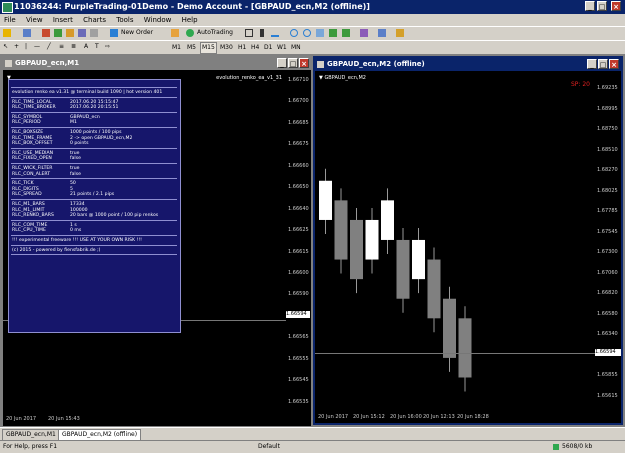  What do you see at coordinates (614, 64) in the screenshot?
I see `chart-m2-close-button: ×` at bounding box center [614, 64].